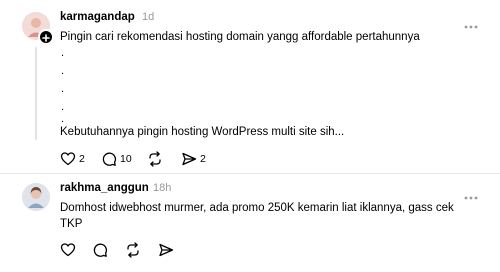 The width and height of the screenshot is (500, 272). What do you see at coordinates (104, 188) in the screenshot?
I see `username: rakhma_anggun` at bounding box center [104, 188].